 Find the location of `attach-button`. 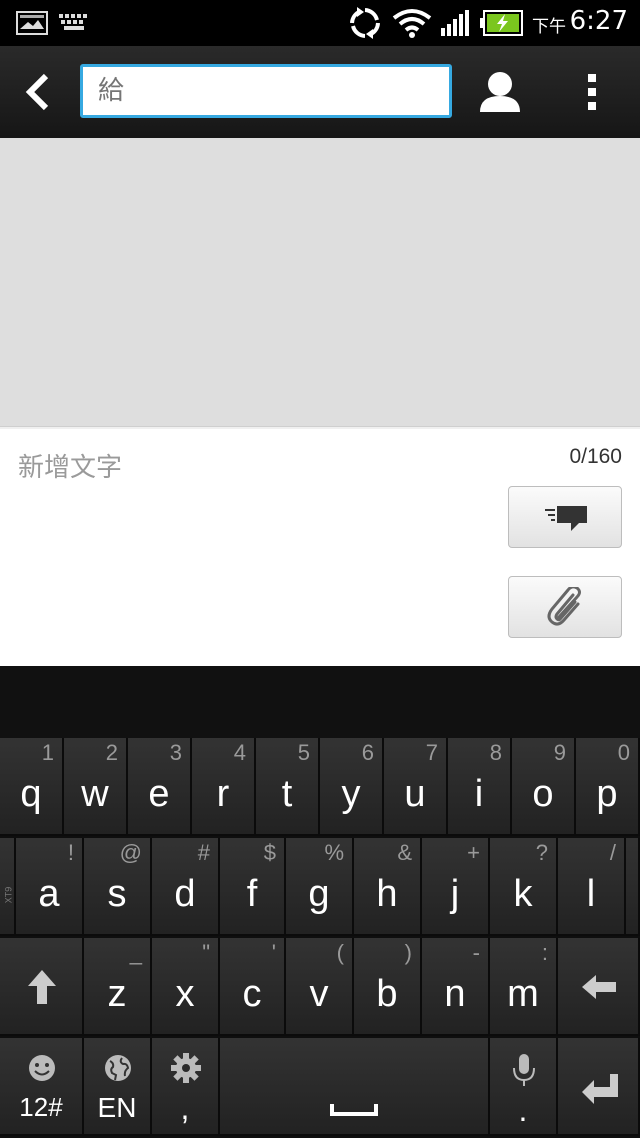

attach-button is located at coordinates (565, 607).